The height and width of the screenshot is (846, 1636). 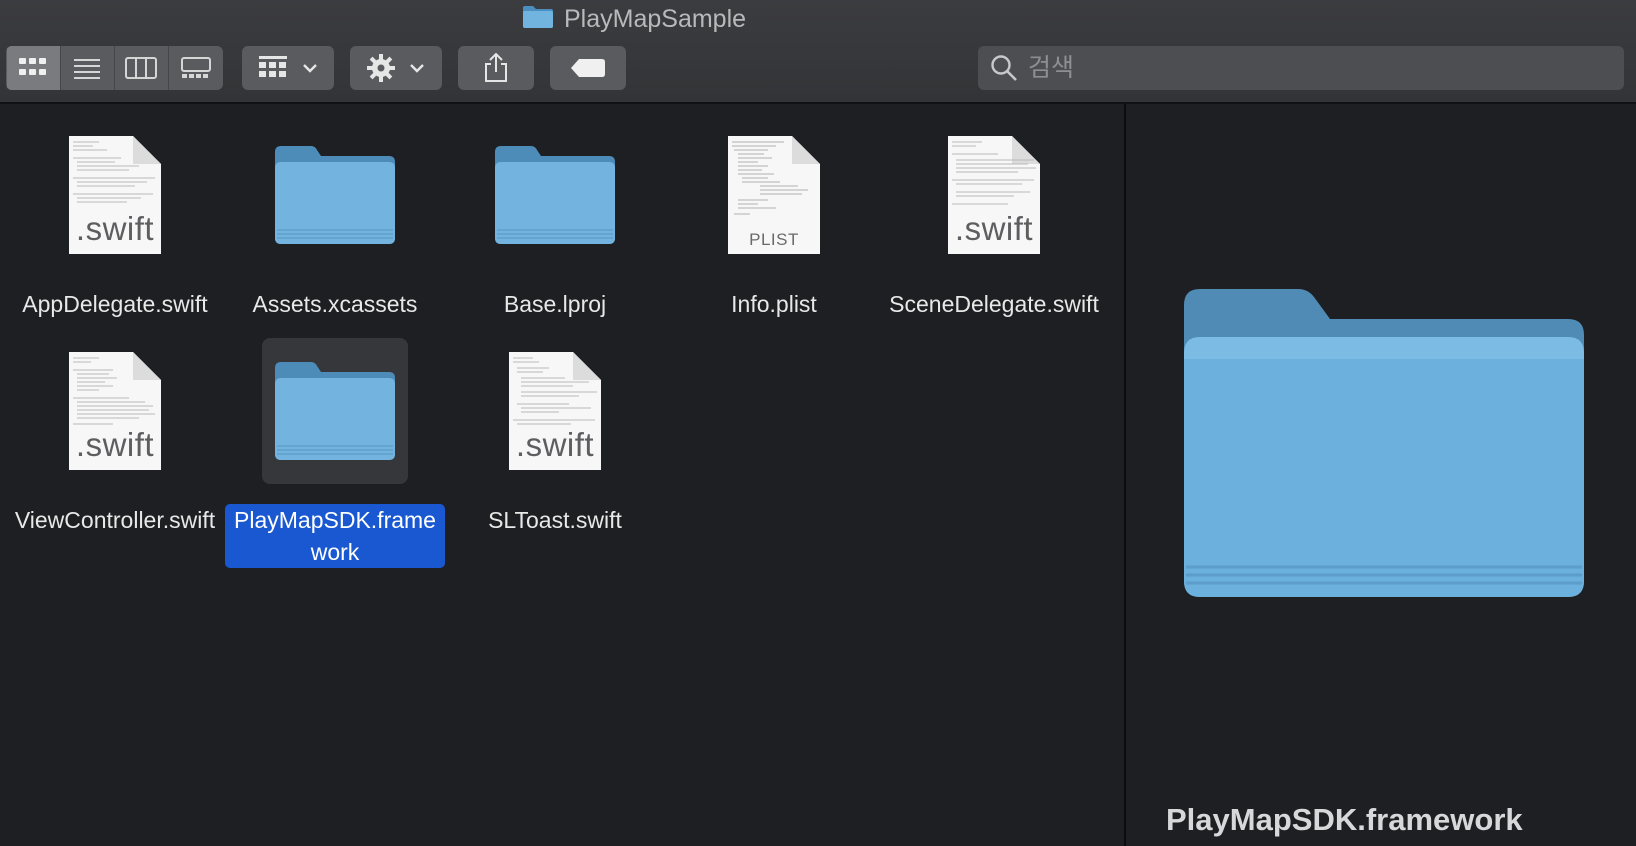 What do you see at coordinates (1344, 819) in the screenshot?
I see `preview-file-name: PlayMapSDK.framework` at bounding box center [1344, 819].